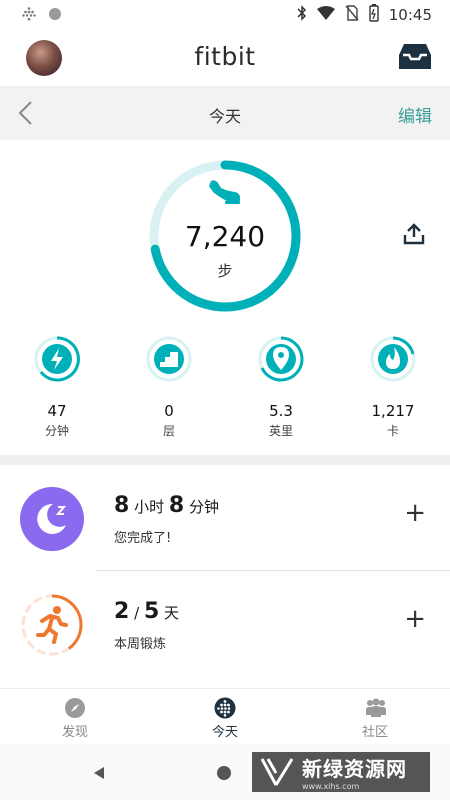 The width and height of the screenshot is (450, 800). Describe the element at coordinates (392, 431) in the screenshot. I see `stat-label: 卡` at that location.